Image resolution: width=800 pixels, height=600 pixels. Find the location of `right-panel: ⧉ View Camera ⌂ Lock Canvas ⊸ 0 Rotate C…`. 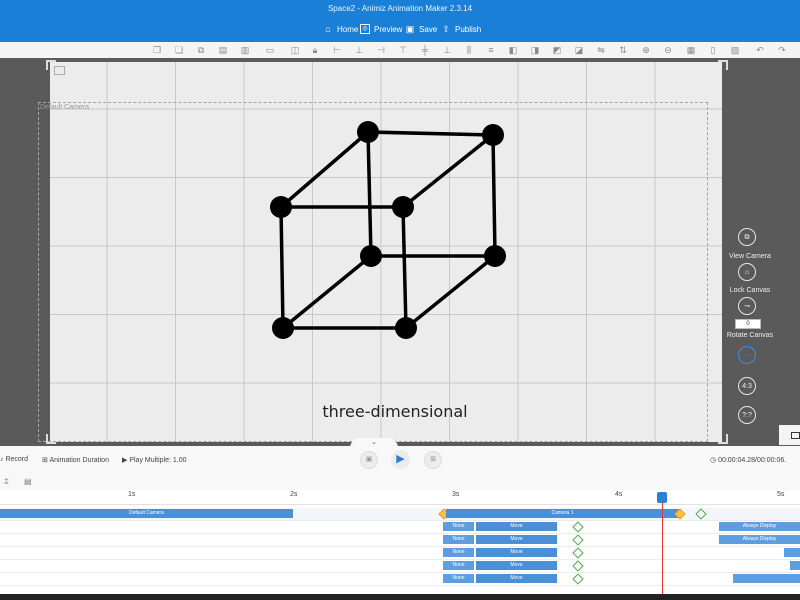

right-panel: ⧉ View Camera ⌂ Lock Canvas ⊸ 0 Rotate C… is located at coordinates (749, 330).